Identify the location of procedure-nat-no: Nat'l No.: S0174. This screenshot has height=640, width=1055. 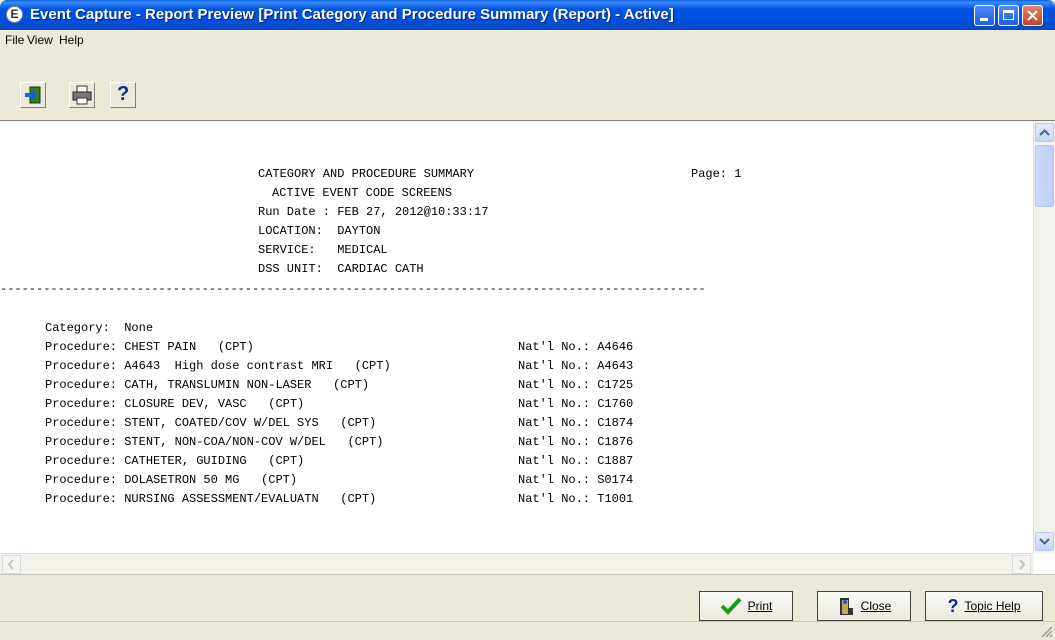
(576, 480).